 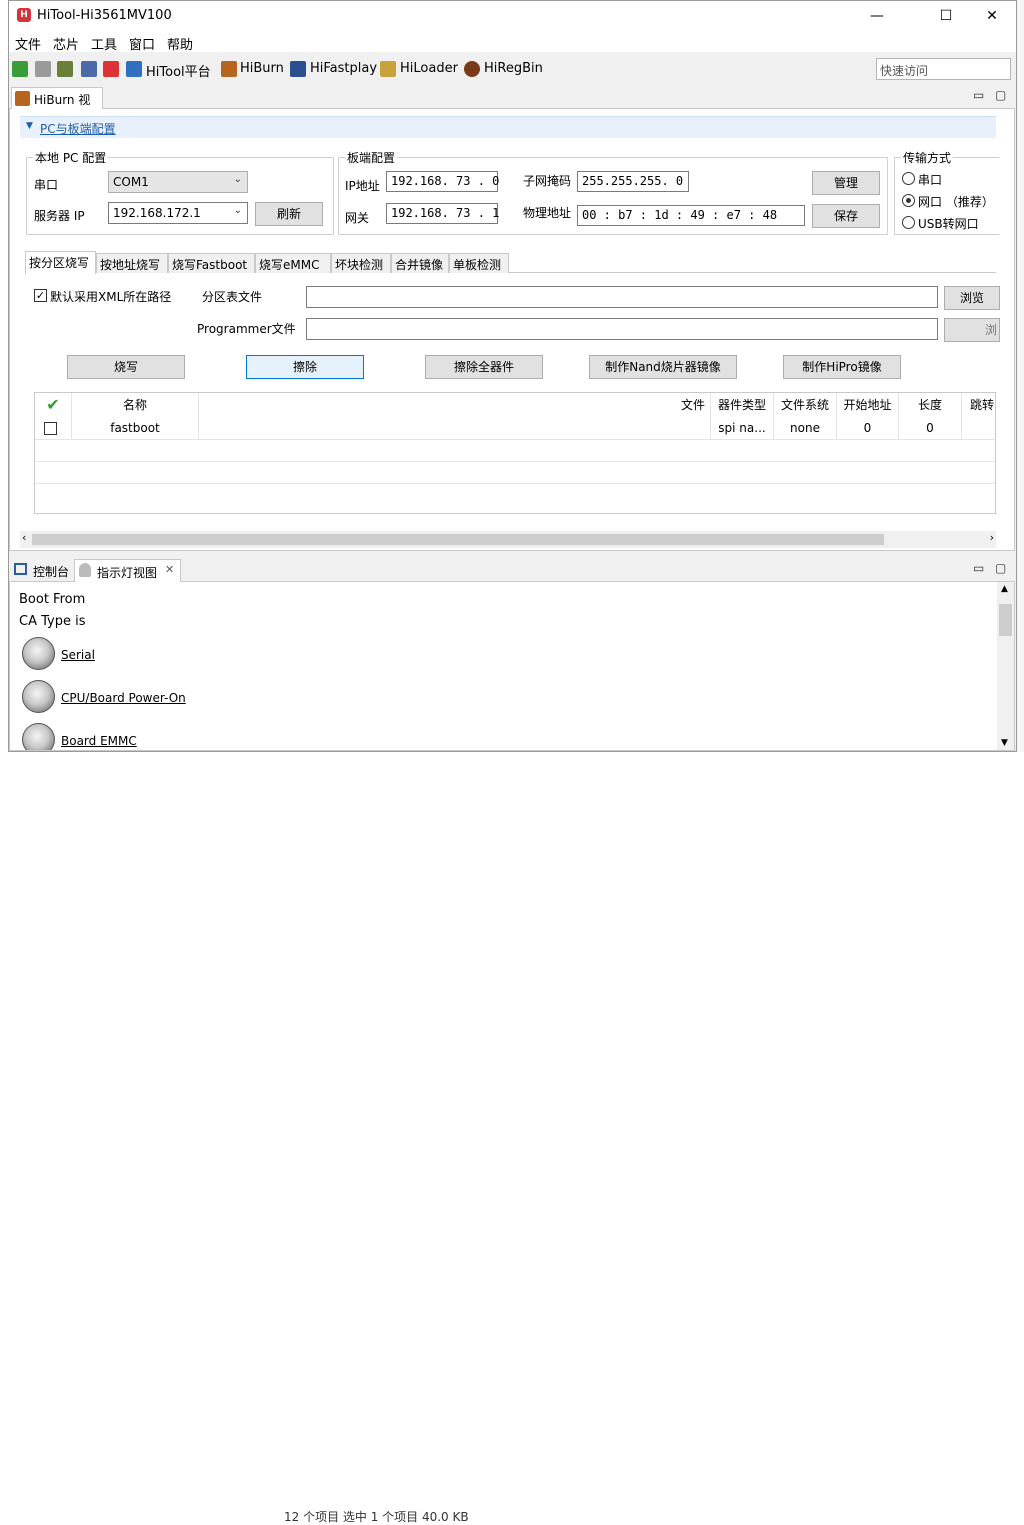 I want to click on default-xml-label: 默认采用XML所在路径, so click(x=110, y=296).